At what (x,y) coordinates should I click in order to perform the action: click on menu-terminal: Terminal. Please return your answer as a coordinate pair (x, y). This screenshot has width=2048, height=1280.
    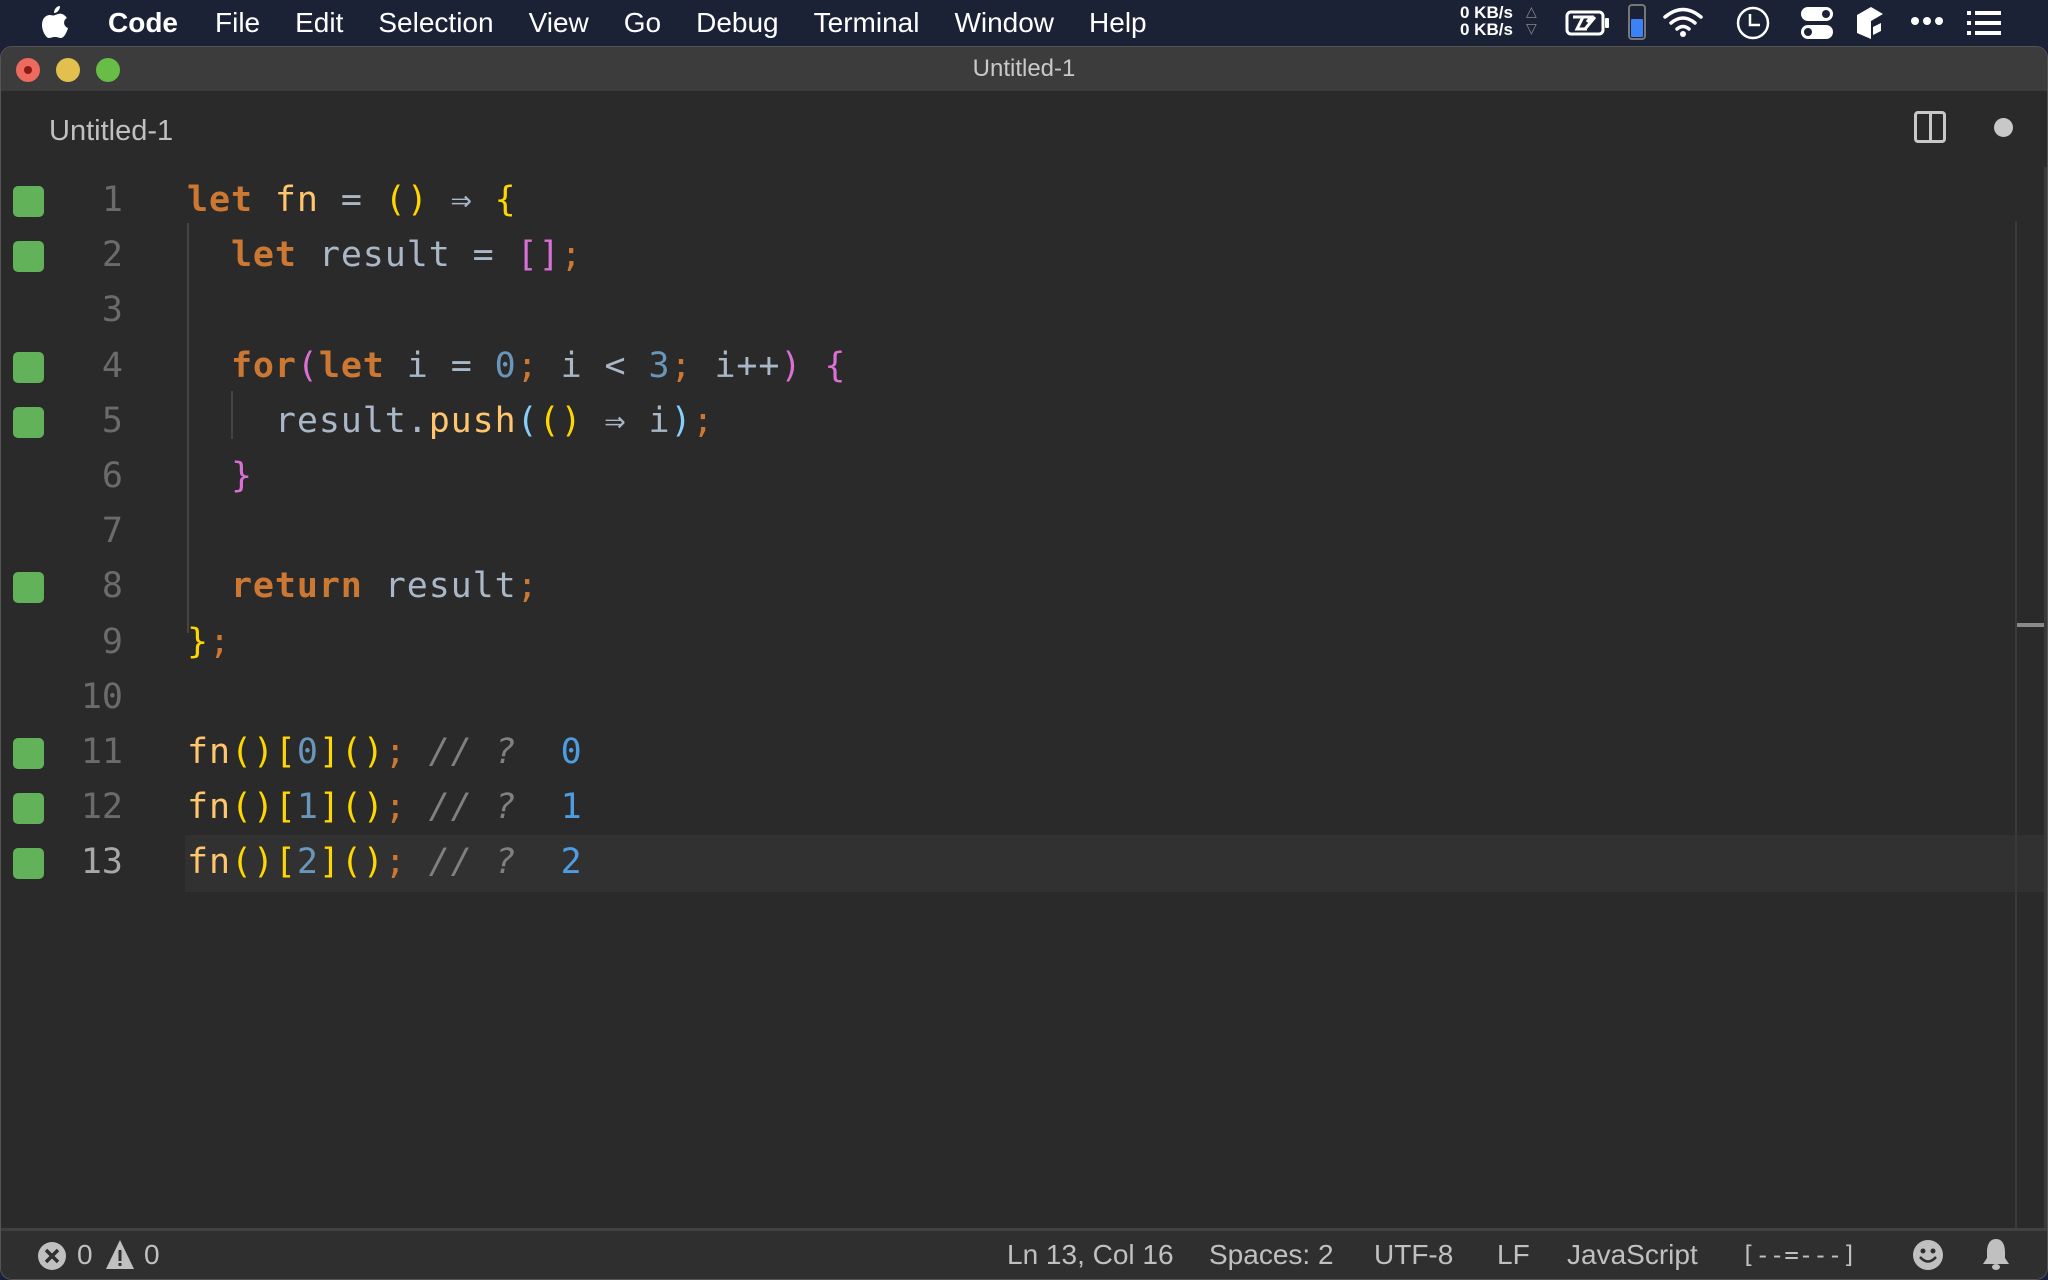
    Looking at the image, I should click on (867, 22).